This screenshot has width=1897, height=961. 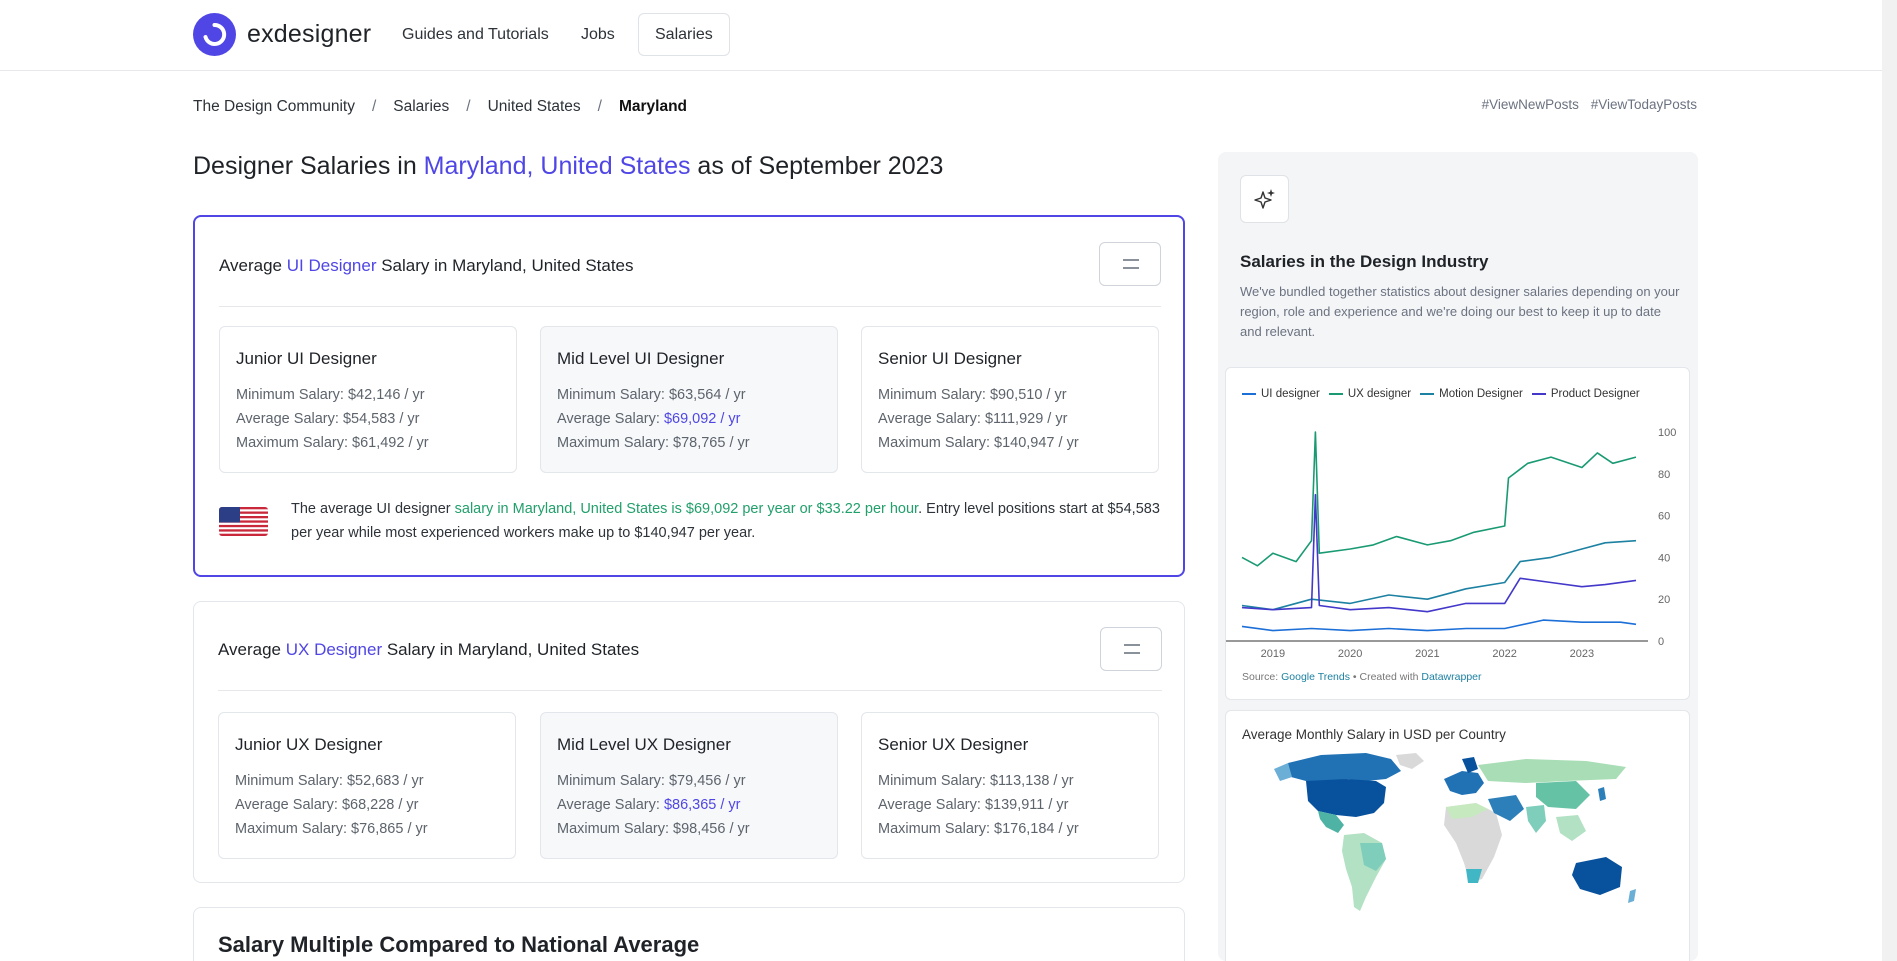 I want to click on avg-salary: Average Salary: $86,365 / yr, so click(x=649, y=805).